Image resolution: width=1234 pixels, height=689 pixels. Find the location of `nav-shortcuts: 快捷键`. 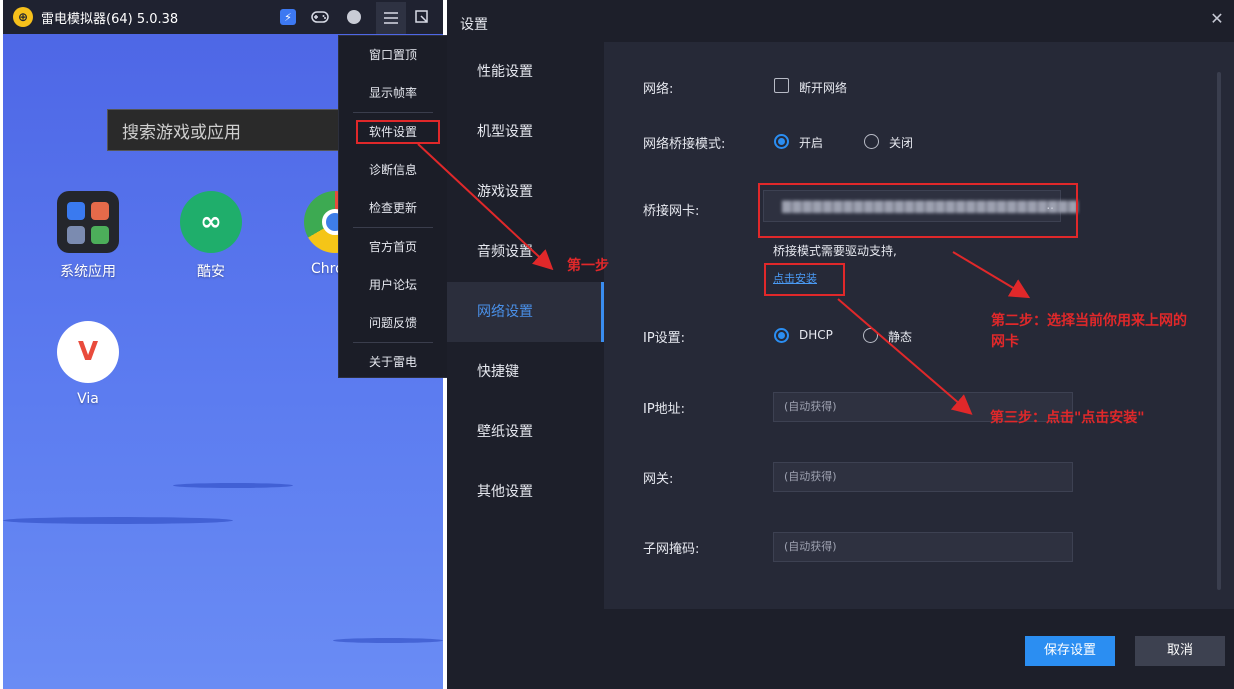

nav-shortcuts: 快捷键 is located at coordinates (525, 372).